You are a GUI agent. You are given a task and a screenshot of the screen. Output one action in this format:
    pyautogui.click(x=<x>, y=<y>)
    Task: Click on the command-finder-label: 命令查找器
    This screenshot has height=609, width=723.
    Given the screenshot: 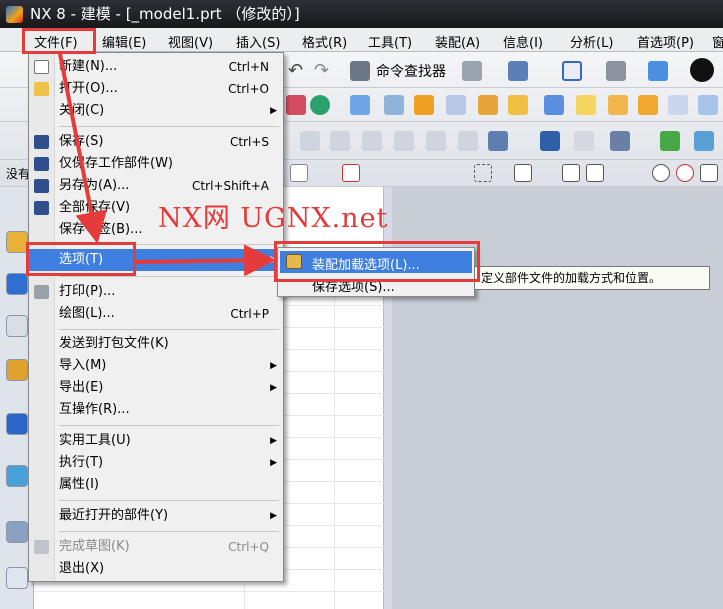 What is the action you would take?
    pyautogui.click(x=411, y=71)
    